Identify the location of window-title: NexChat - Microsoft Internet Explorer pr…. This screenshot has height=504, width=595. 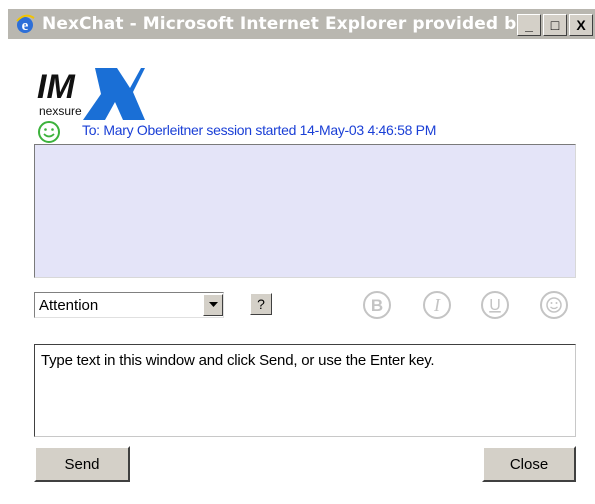
(289, 24).